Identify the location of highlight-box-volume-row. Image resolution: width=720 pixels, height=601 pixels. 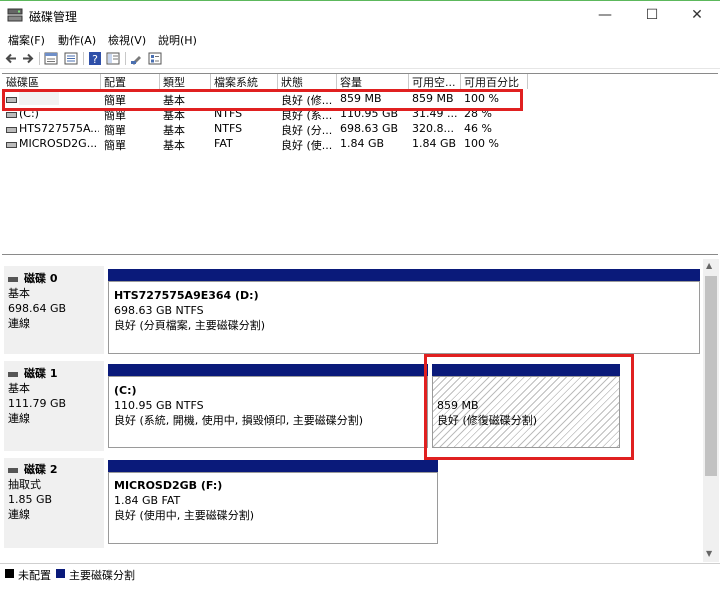
(262, 100).